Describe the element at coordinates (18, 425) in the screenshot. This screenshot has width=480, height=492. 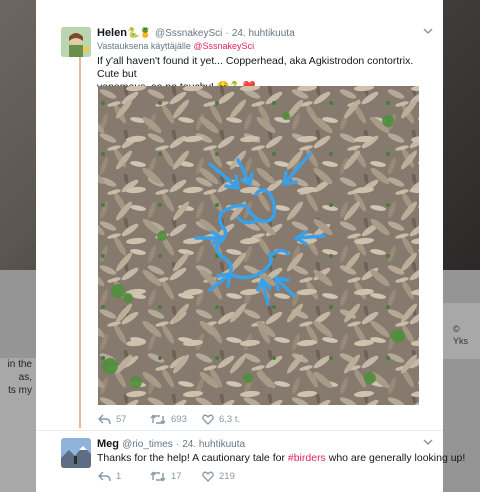
I see `background-left-text: in the as, ts my` at that location.